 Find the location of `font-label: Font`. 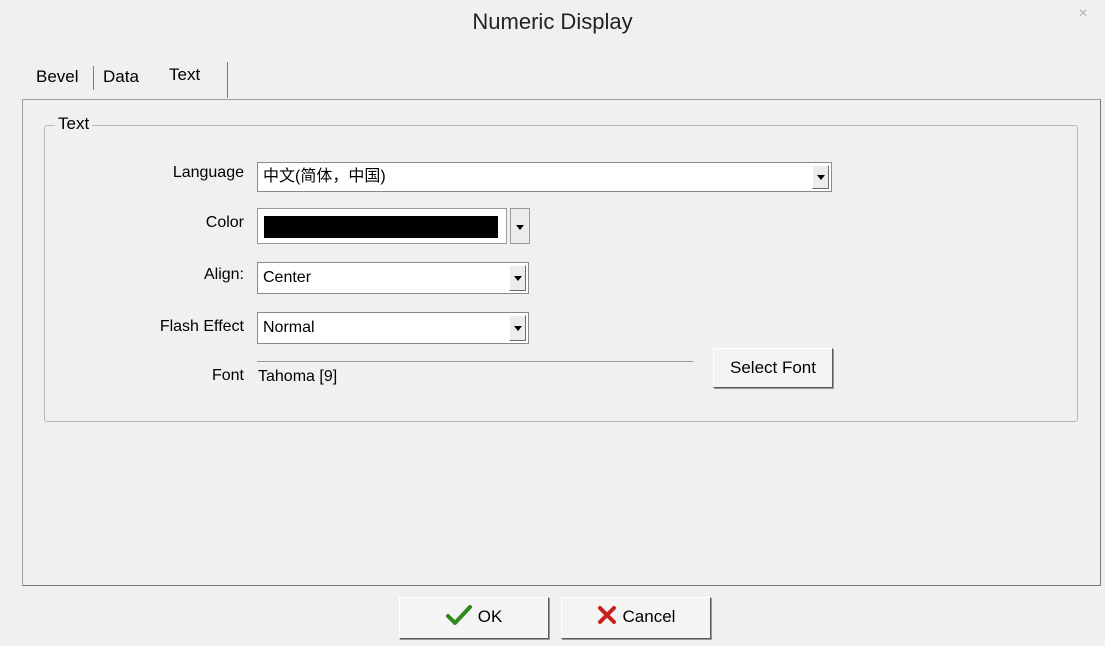

font-label: Font is located at coordinates (227, 375).